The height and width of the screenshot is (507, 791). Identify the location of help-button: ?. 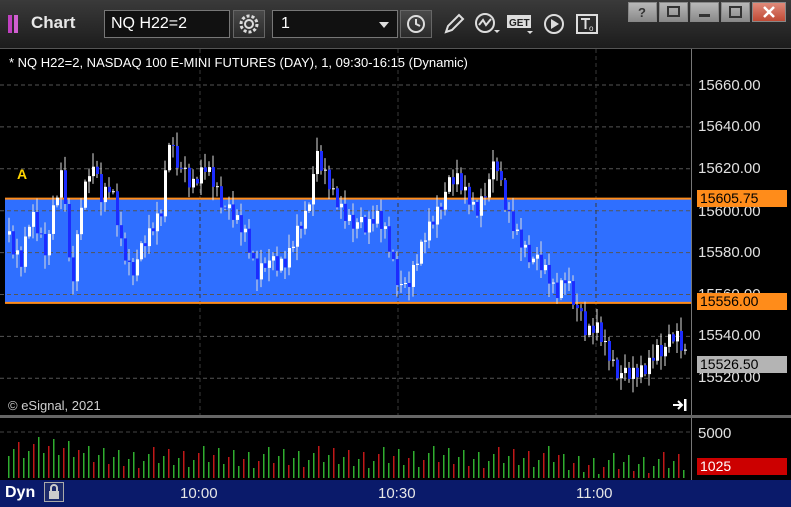
(642, 12).